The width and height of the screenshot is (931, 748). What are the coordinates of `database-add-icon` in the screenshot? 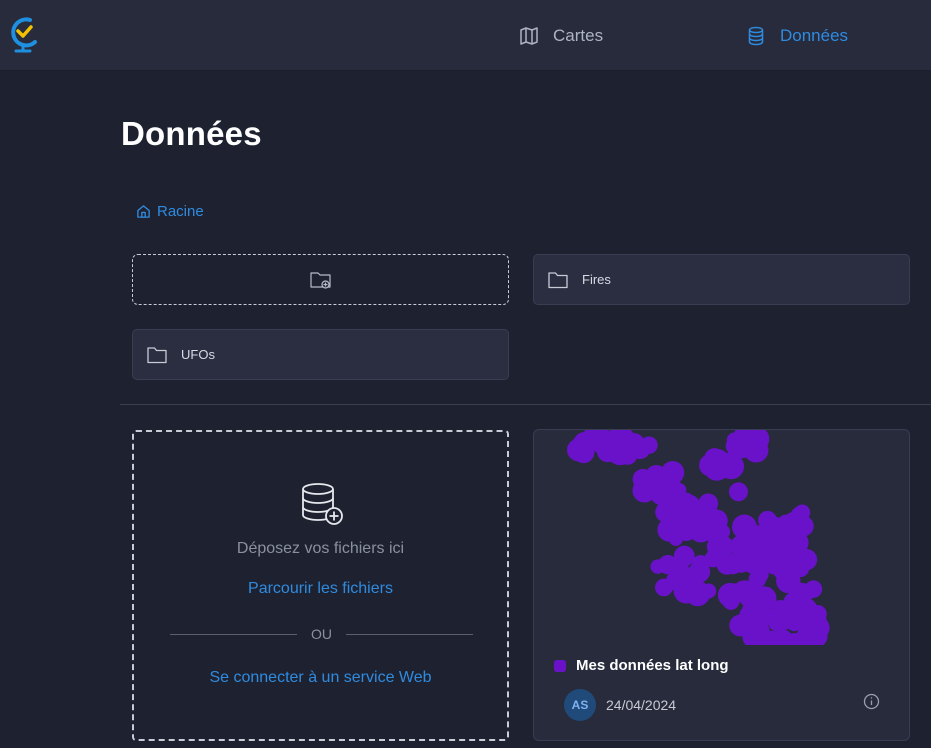 It's located at (322, 504).